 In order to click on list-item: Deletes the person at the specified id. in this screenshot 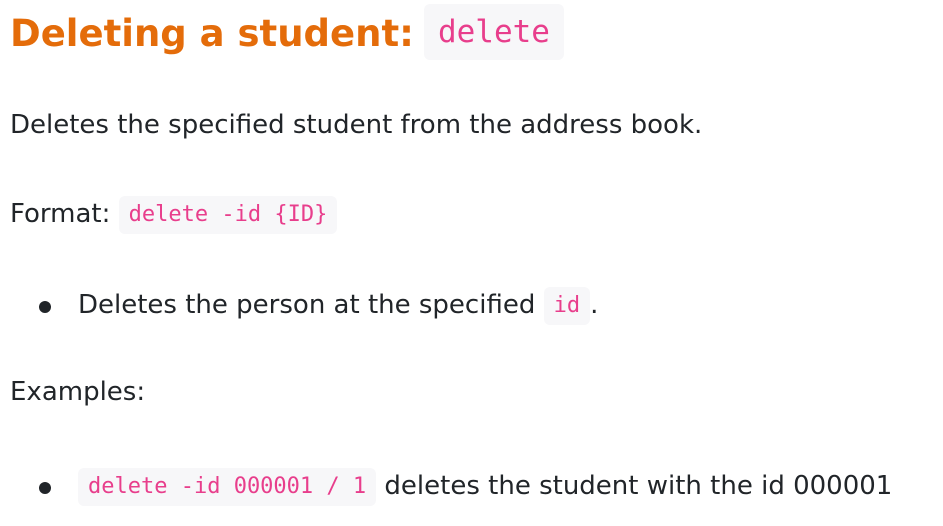, I will do `click(304, 305)`.